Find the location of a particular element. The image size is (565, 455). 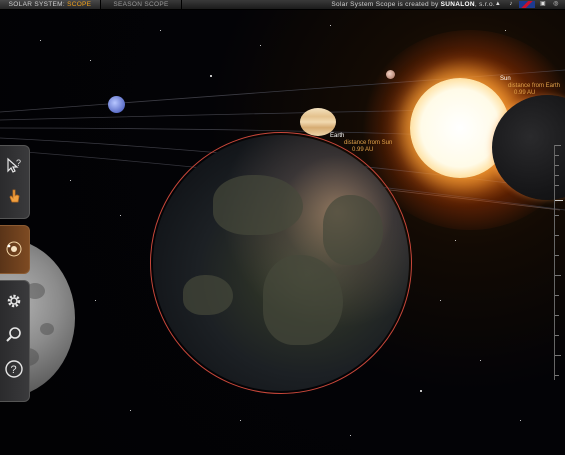

help-icon: ? is located at coordinates (14, 369).